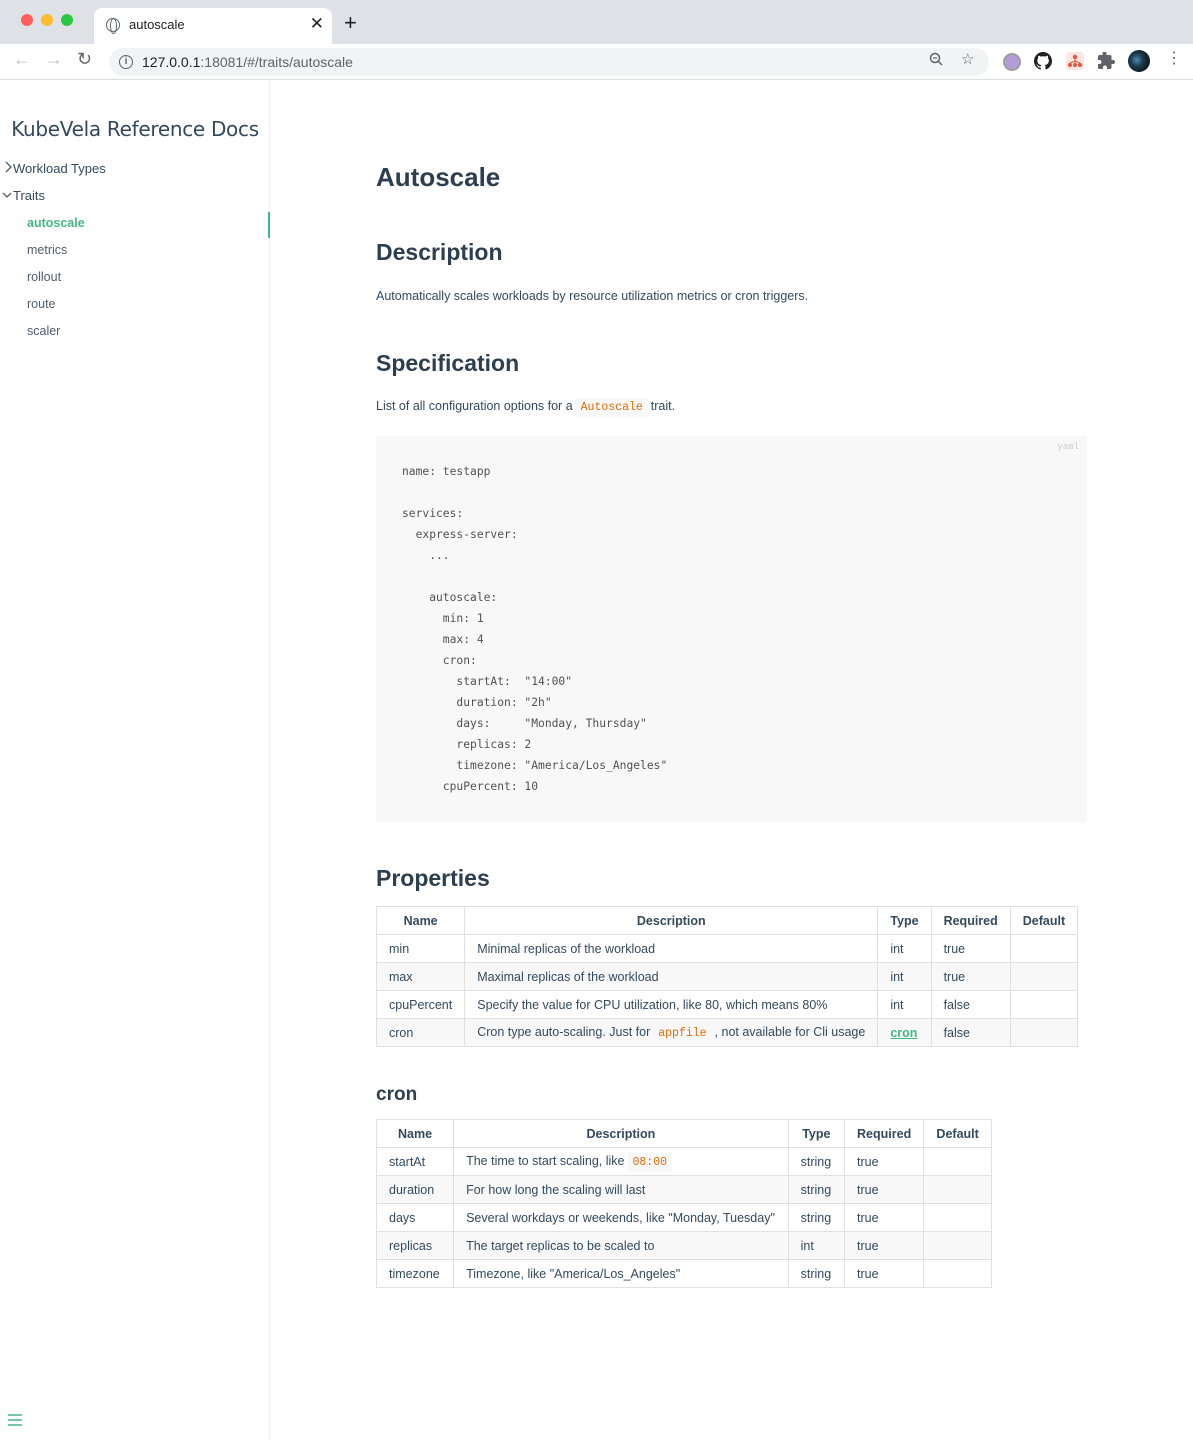 The width and height of the screenshot is (1193, 1440). I want to click on specification-heading: Specification, so click(448, 363).